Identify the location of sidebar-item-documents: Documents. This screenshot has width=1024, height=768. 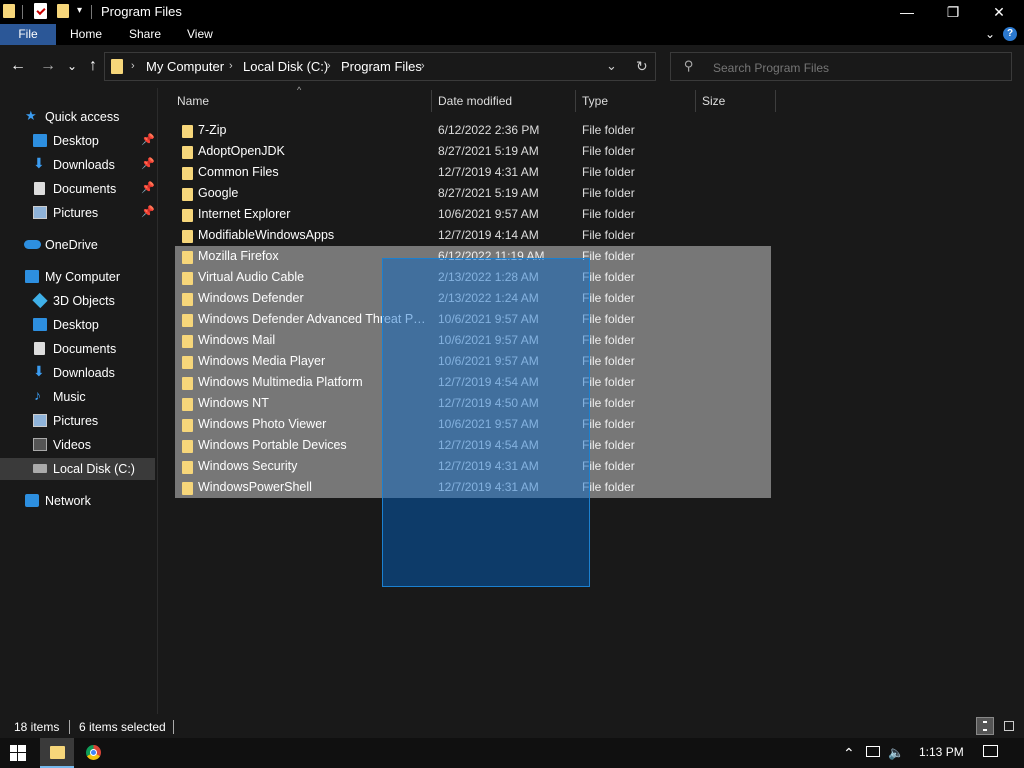
(77, 349).